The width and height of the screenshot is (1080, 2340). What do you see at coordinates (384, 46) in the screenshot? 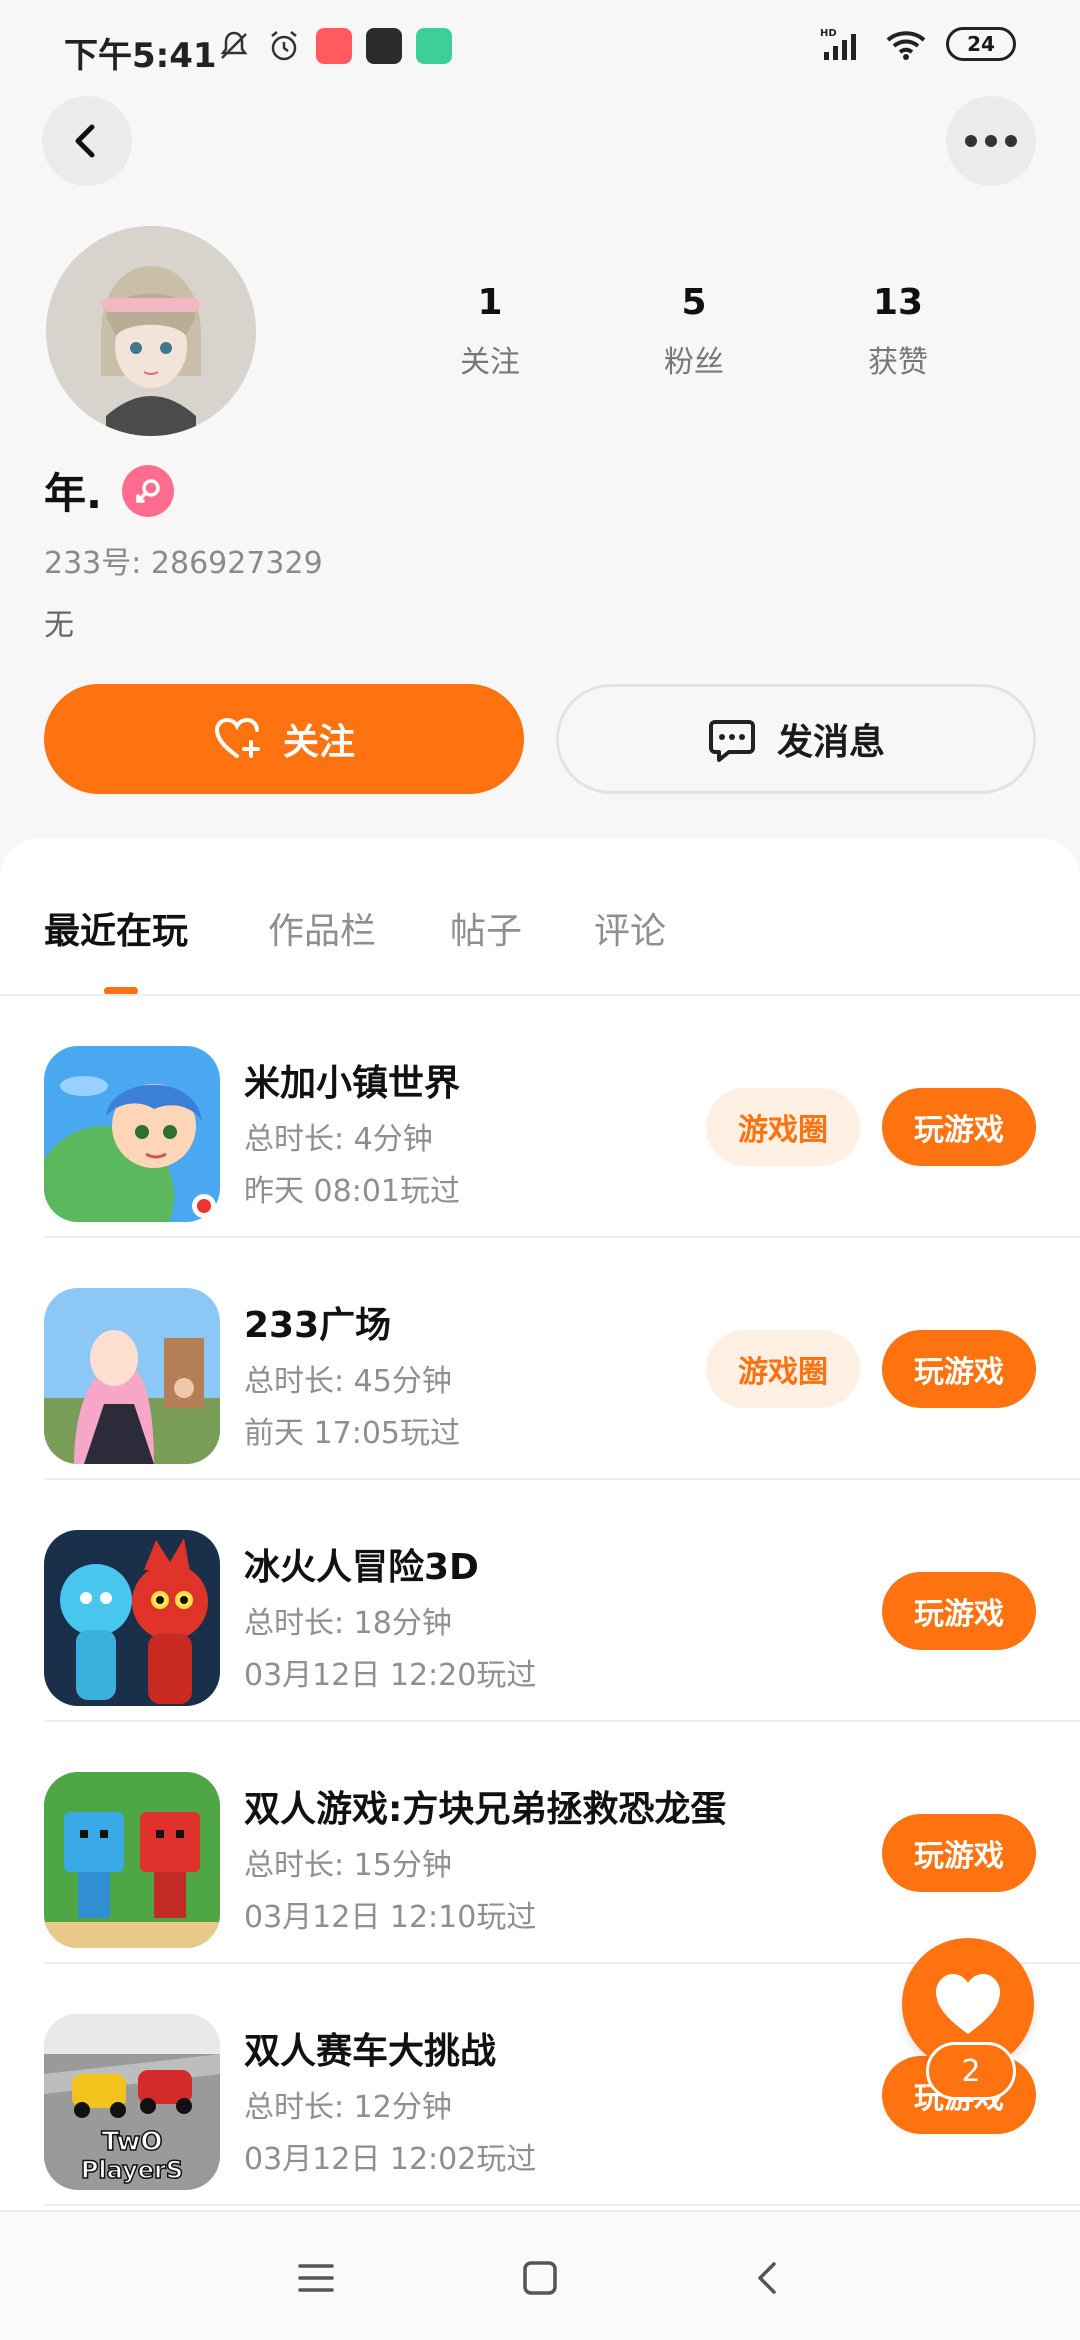
I see `mi-store-icon` at bounding box center [384, 46].